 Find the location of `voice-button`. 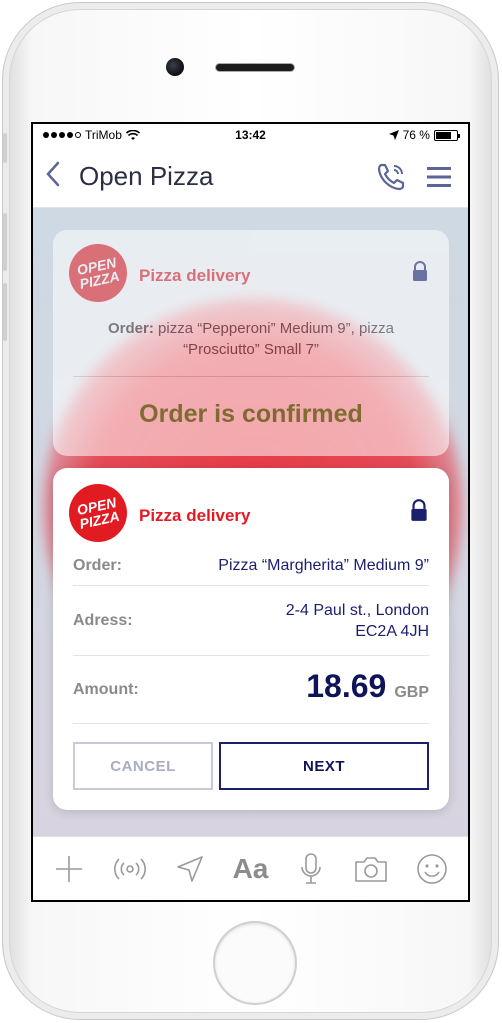

voice-button is located at coordinates (311, 869).